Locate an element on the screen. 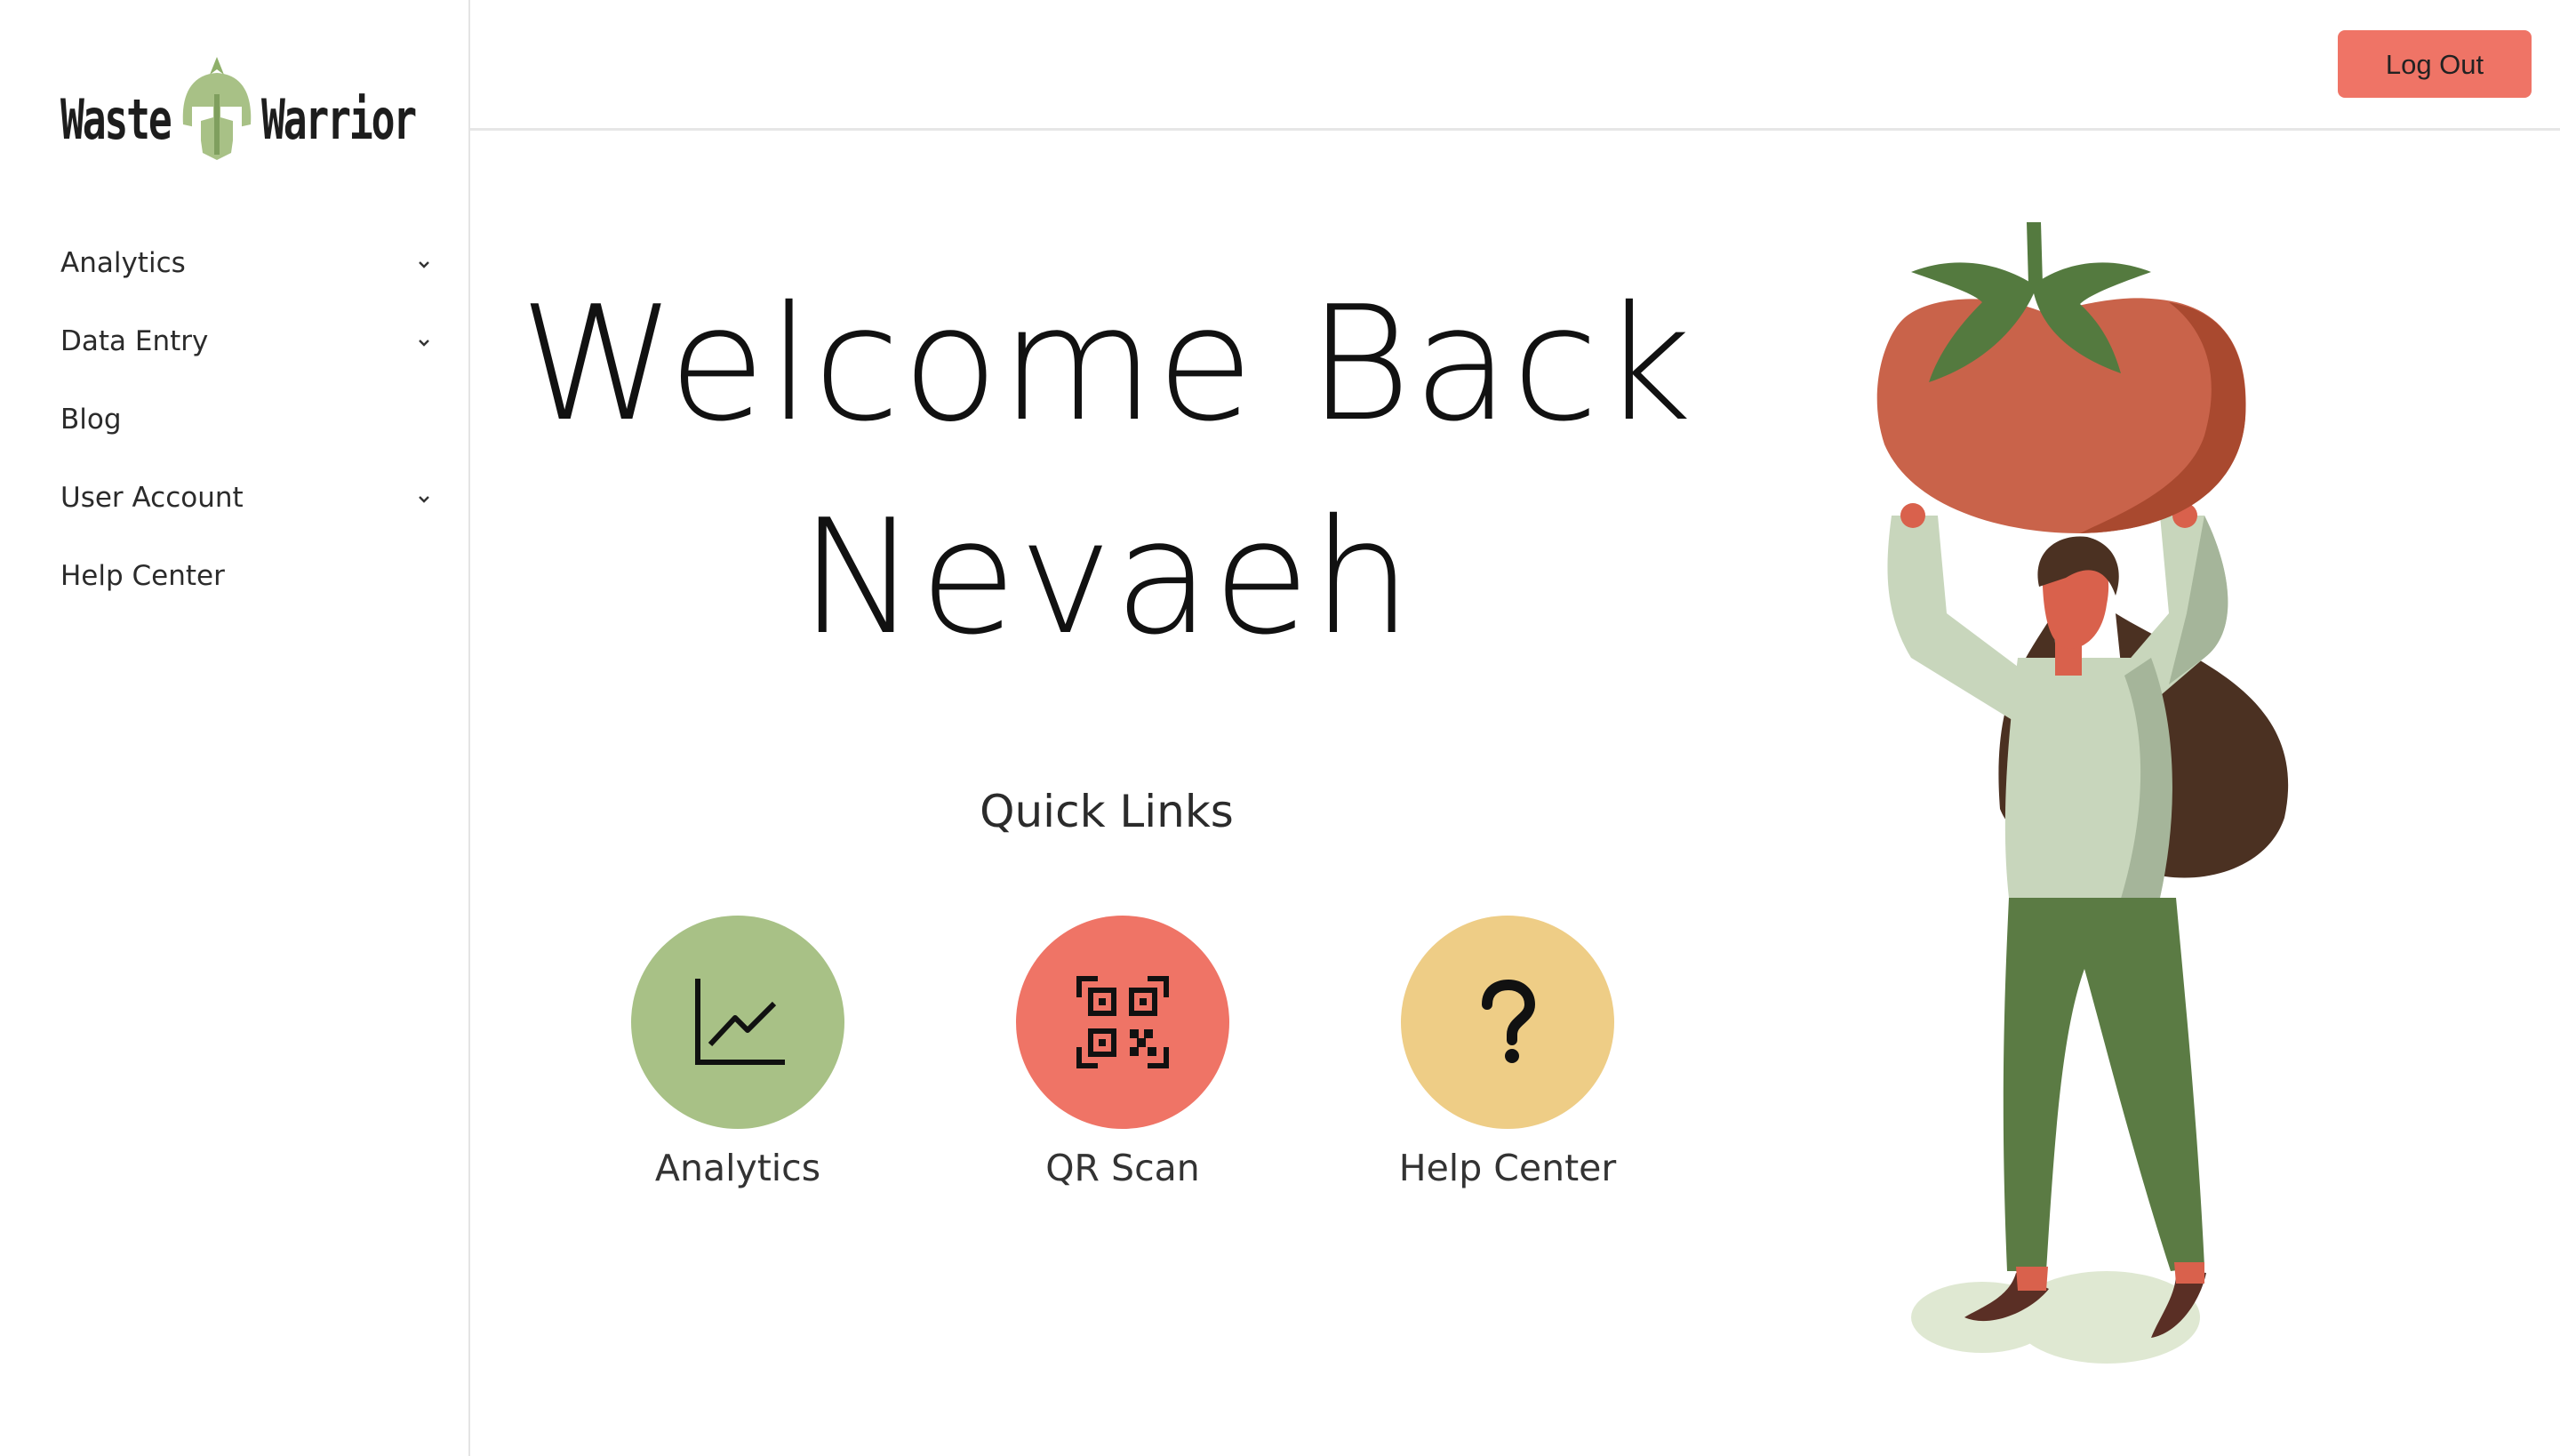 This screenshot has width=2560, height=1456. top-bar: Log Out is located at coordinates (1515, 65).